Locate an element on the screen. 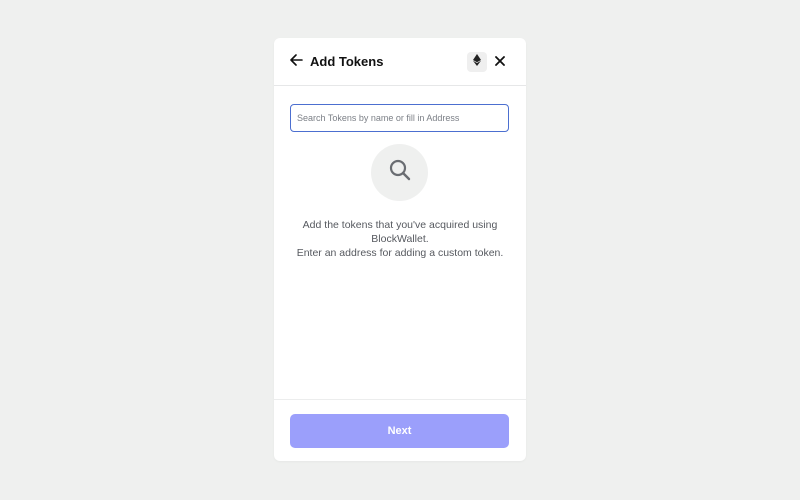 The width and height of the screenshot is (800, 500). close-icon is located at coordinates (500, 62).